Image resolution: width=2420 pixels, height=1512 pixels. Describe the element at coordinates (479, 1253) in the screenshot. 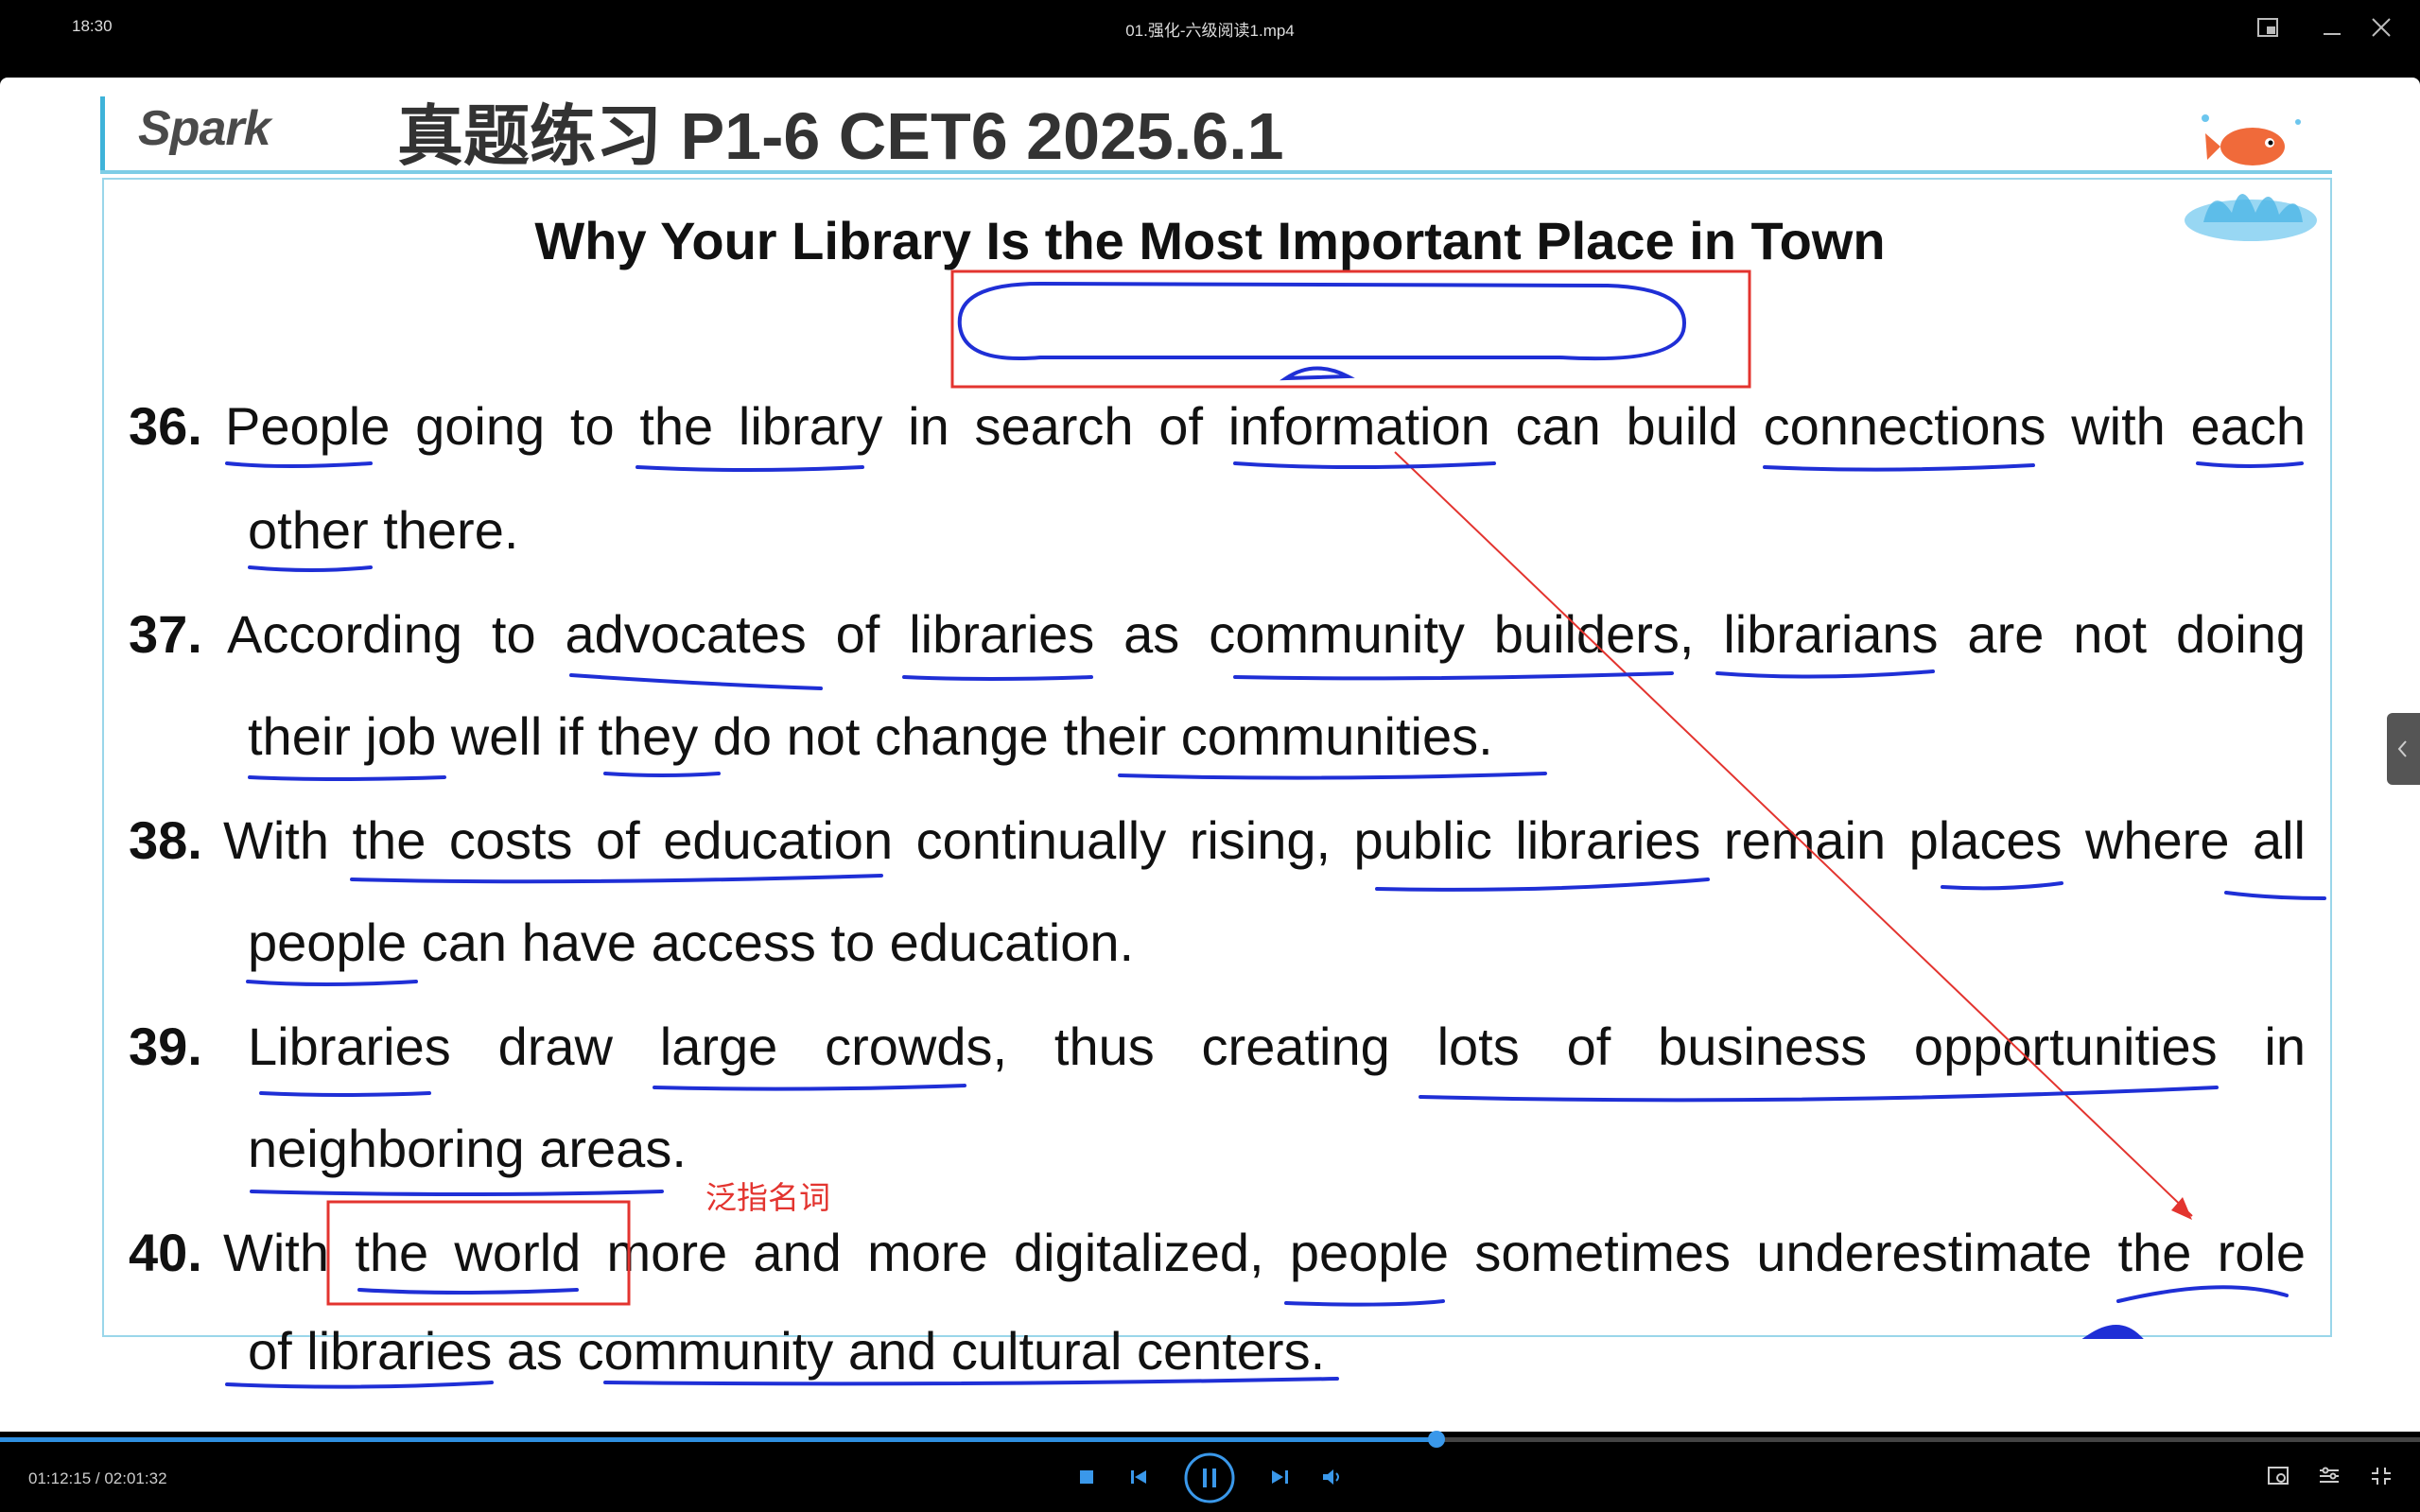

I see `red-box-the-world` at that location.